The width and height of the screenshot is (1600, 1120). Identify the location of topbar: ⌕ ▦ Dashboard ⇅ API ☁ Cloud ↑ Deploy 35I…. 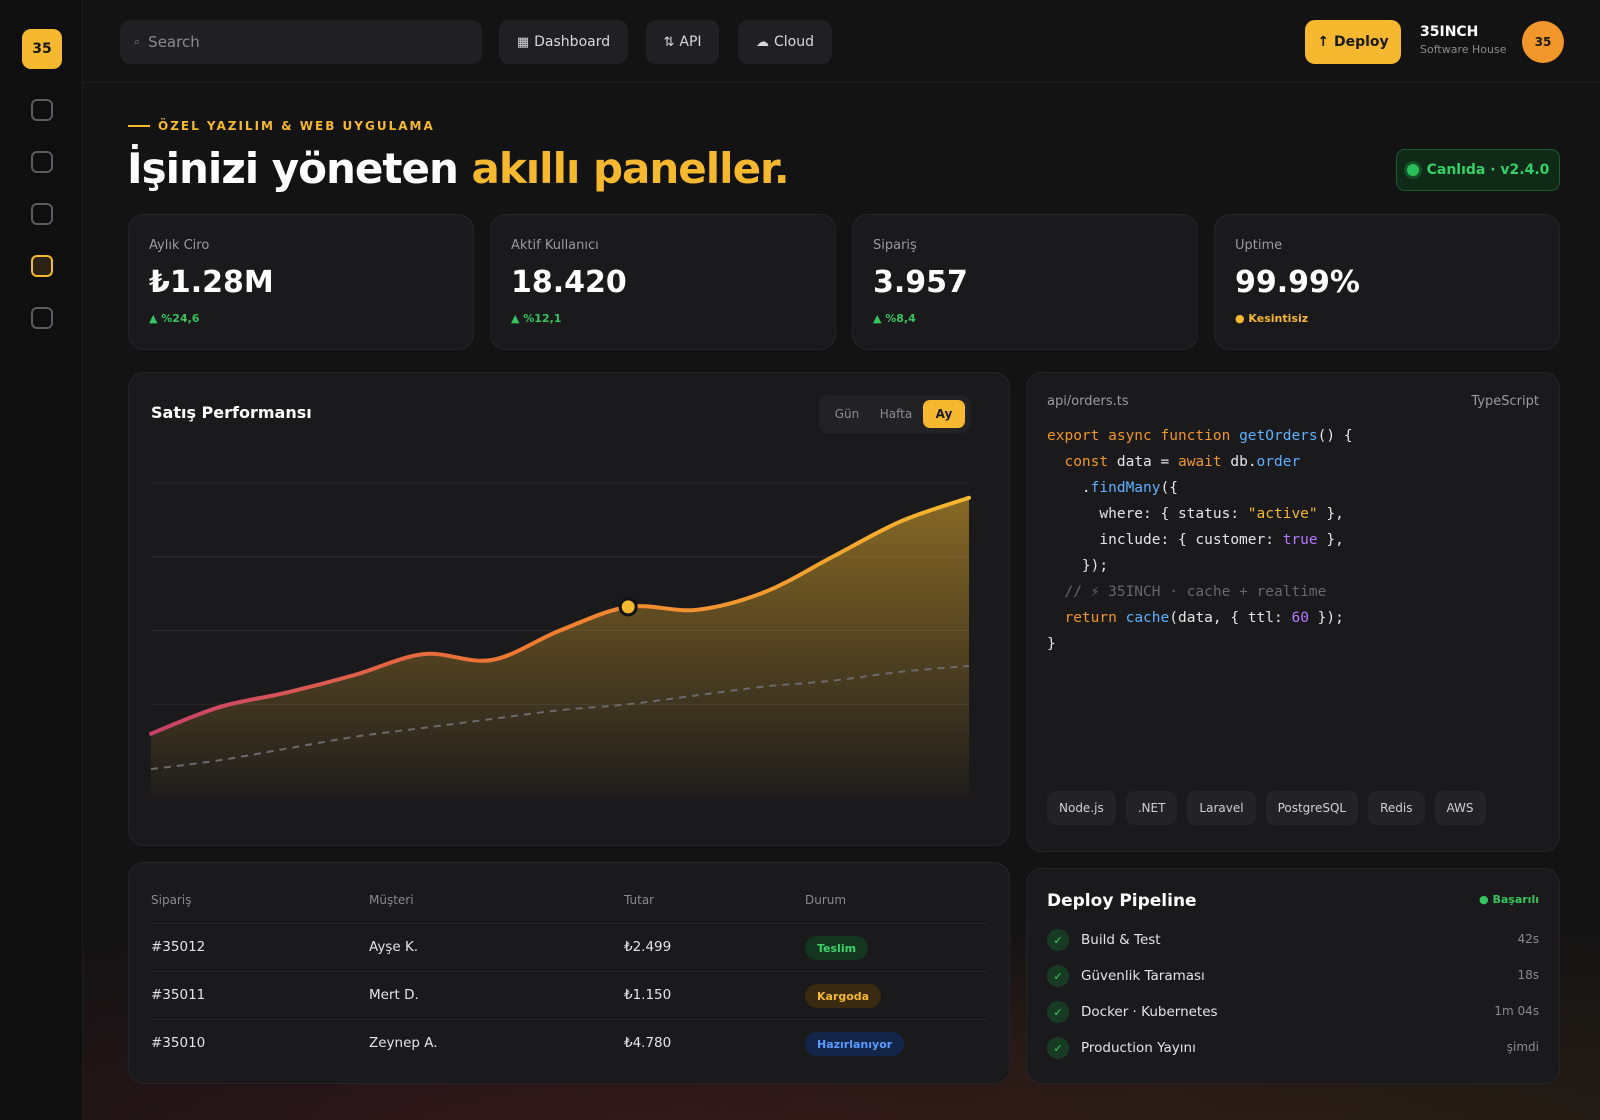
(841, 41).